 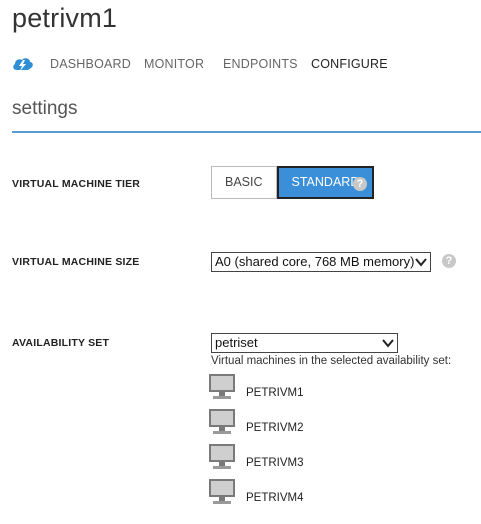 I want to click on size-select: A0 (shared core, 768 MB memory), so click(x=321, y=262).